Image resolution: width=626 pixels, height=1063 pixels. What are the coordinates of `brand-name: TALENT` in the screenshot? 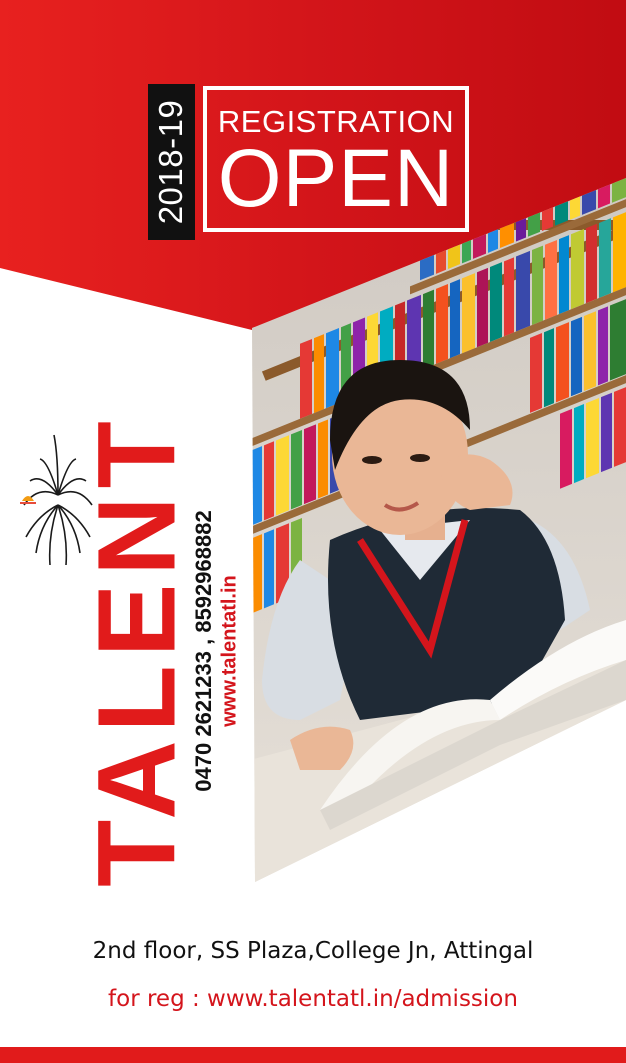 It's located at (137, 650).